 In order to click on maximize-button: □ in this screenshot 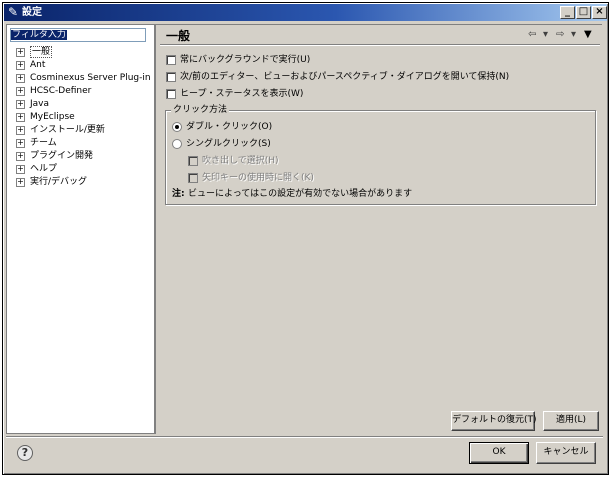, I will do `click(583, 12)`.